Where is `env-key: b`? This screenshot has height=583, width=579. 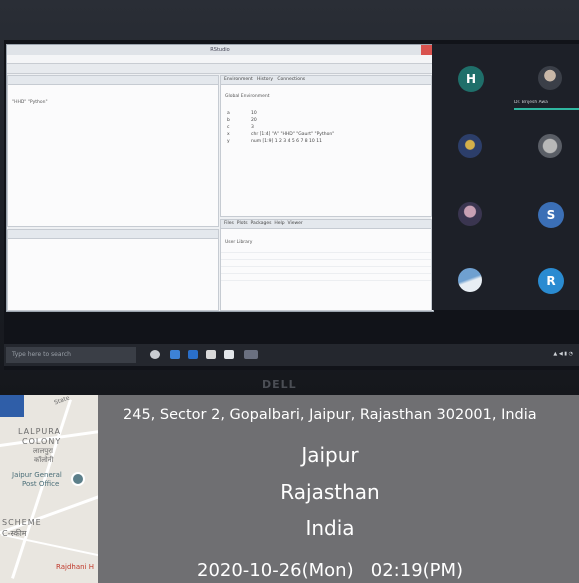 env-key: b is located at coordinates (228, 120).